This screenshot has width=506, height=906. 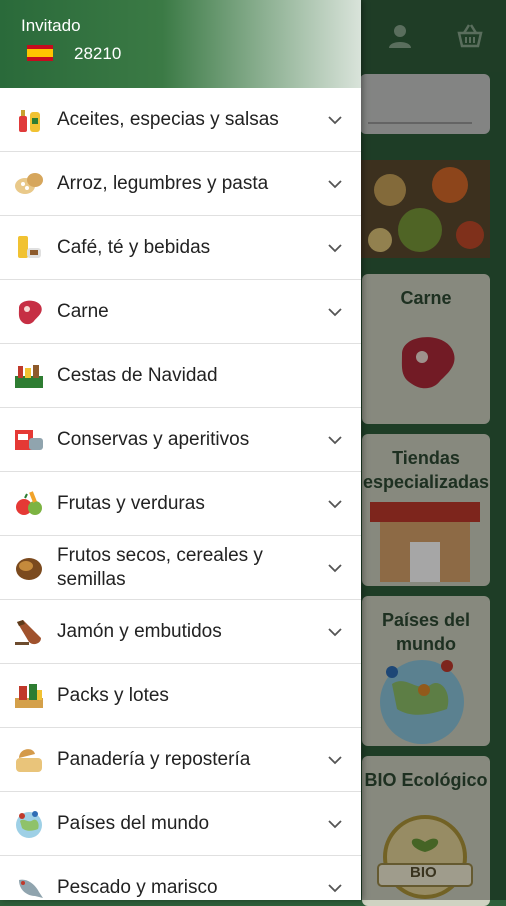 I want to click on menu-item-frutos-secos: Frutos secos, cereales y semillas, so click(x=180, y=568).